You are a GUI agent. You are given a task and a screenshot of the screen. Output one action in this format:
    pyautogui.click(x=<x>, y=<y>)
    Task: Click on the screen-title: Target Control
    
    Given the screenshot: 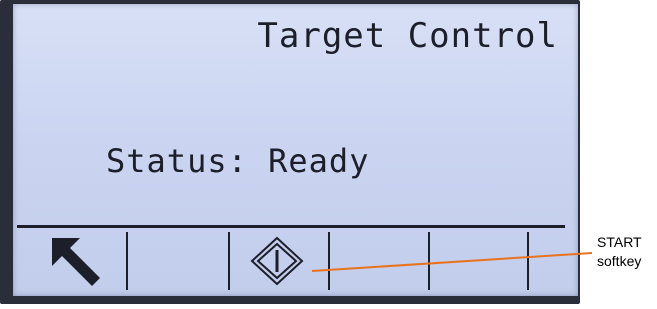 What is the action you would take?
    pyautogui.click(x=407, y=36)
    